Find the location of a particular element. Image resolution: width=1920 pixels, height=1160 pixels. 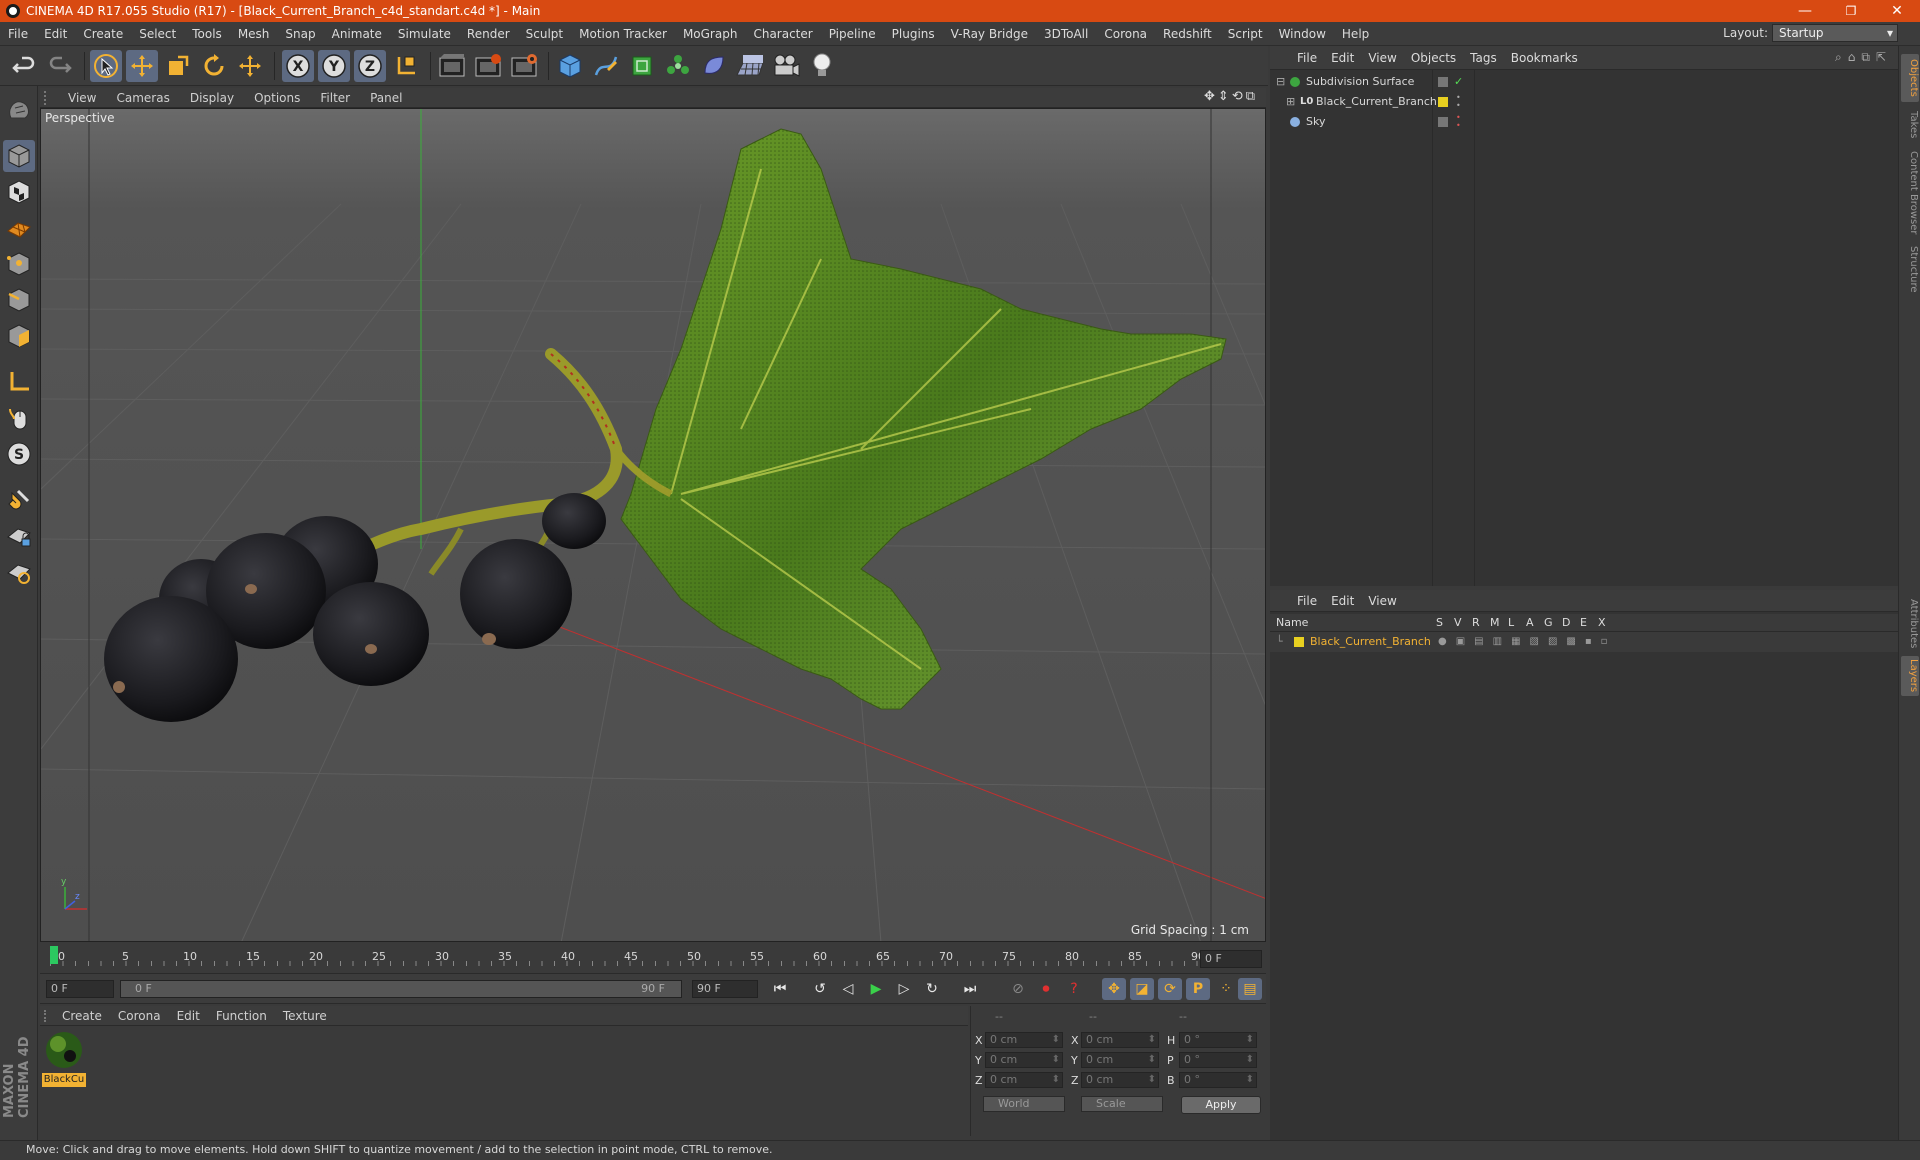

viewport-menu-view: View is located at coordinates (82, 98).